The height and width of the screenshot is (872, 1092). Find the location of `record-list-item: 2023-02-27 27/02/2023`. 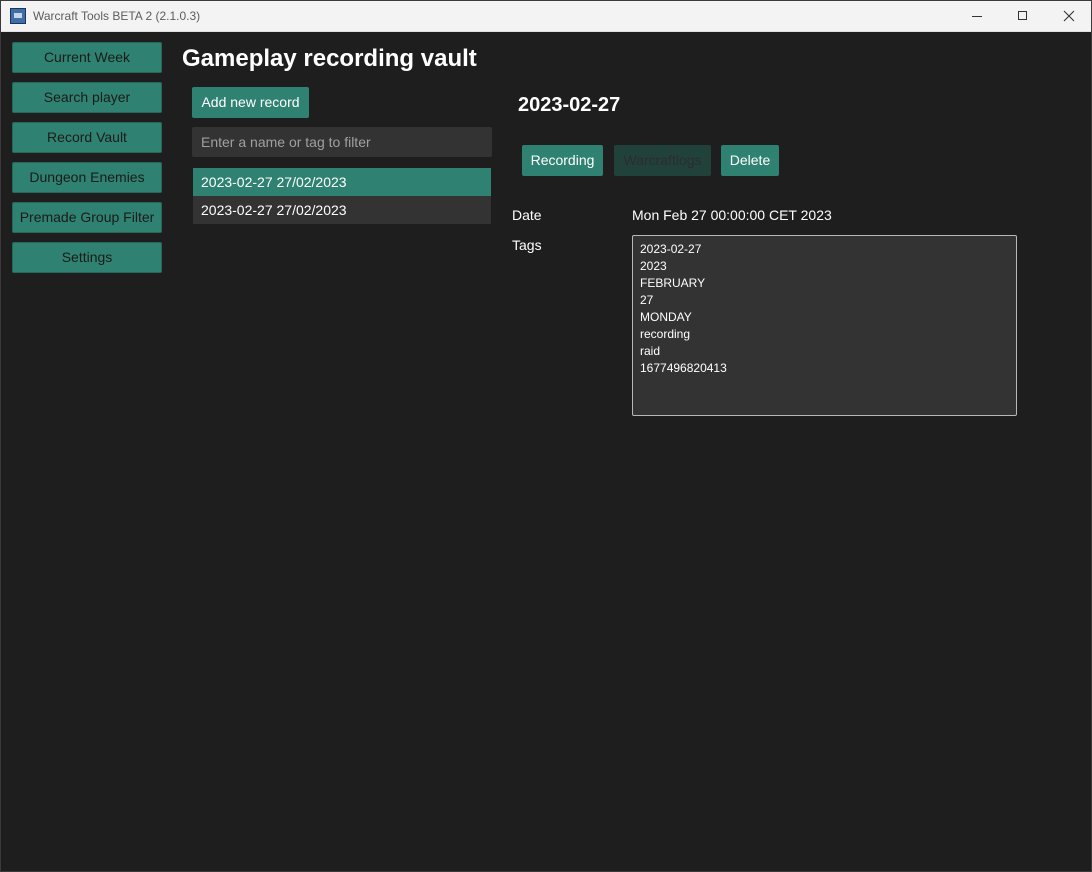

record-list-item: 2023-02-27 27/02/2023 is located at coordinates (342, 210).